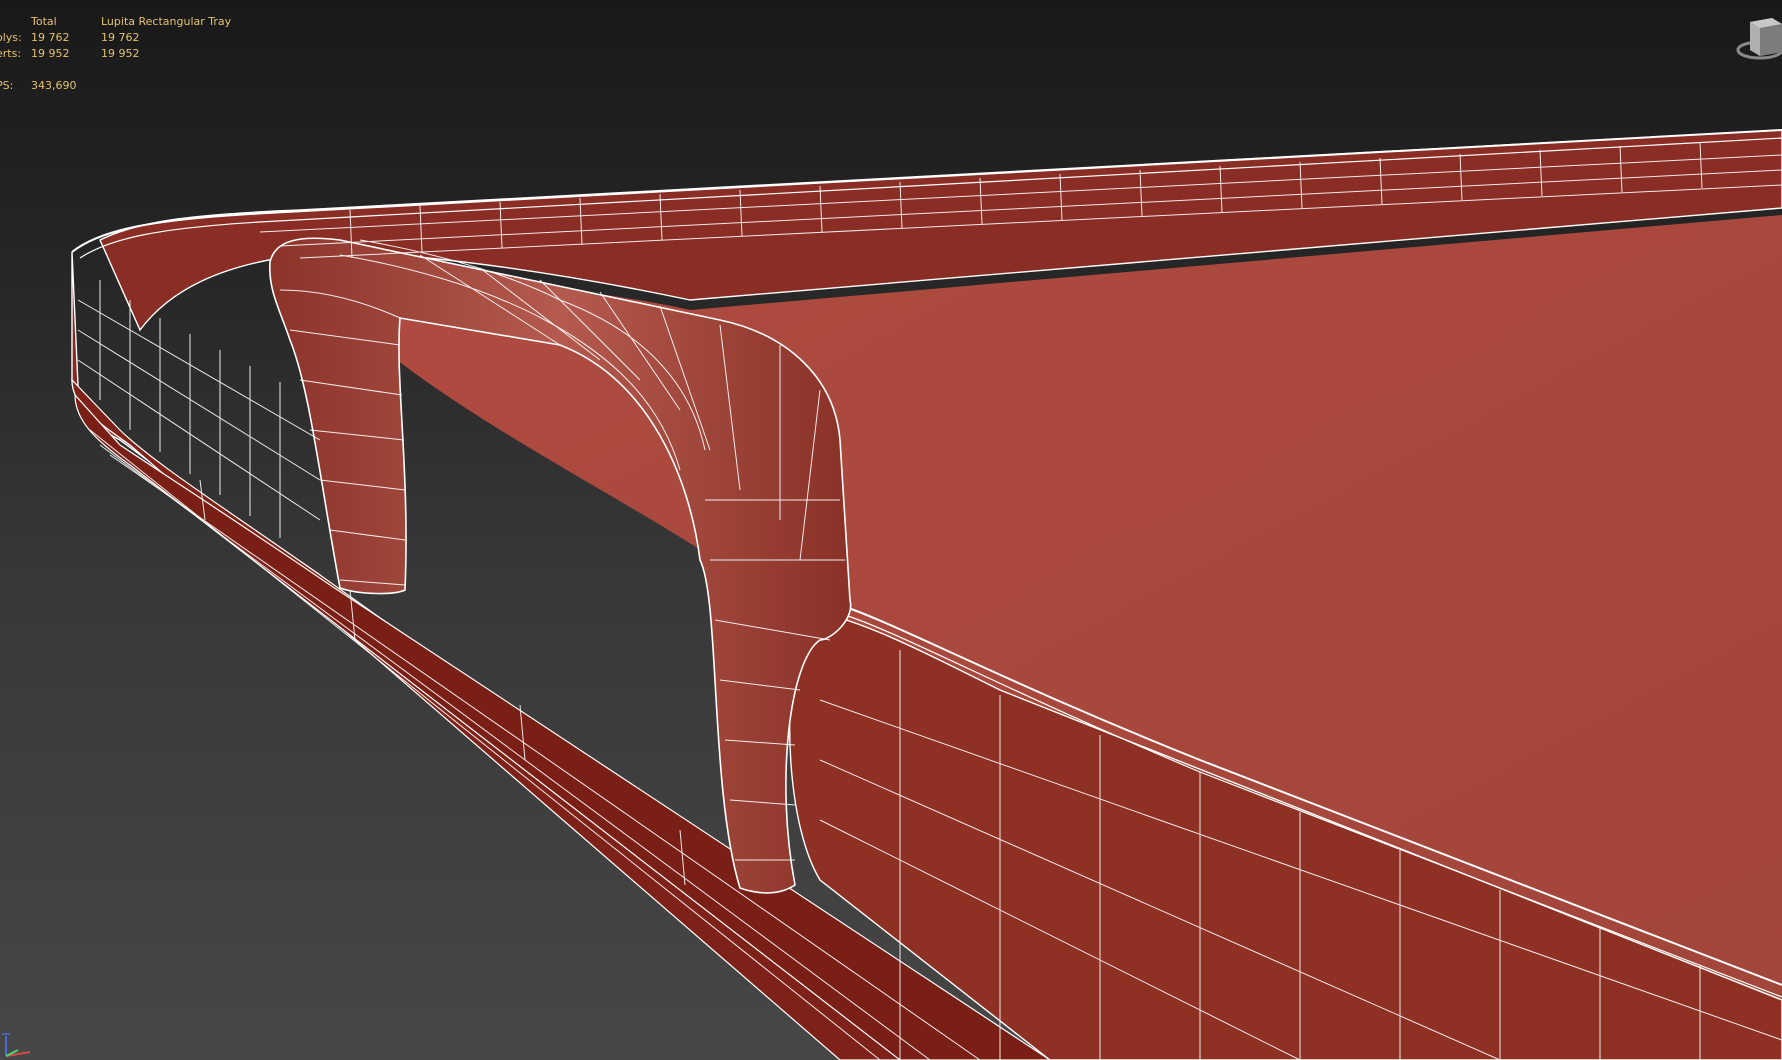  Describe the element at coordinates (54, 85) in the screenshot. I see `stats-fps-value: 343,690` at that location.